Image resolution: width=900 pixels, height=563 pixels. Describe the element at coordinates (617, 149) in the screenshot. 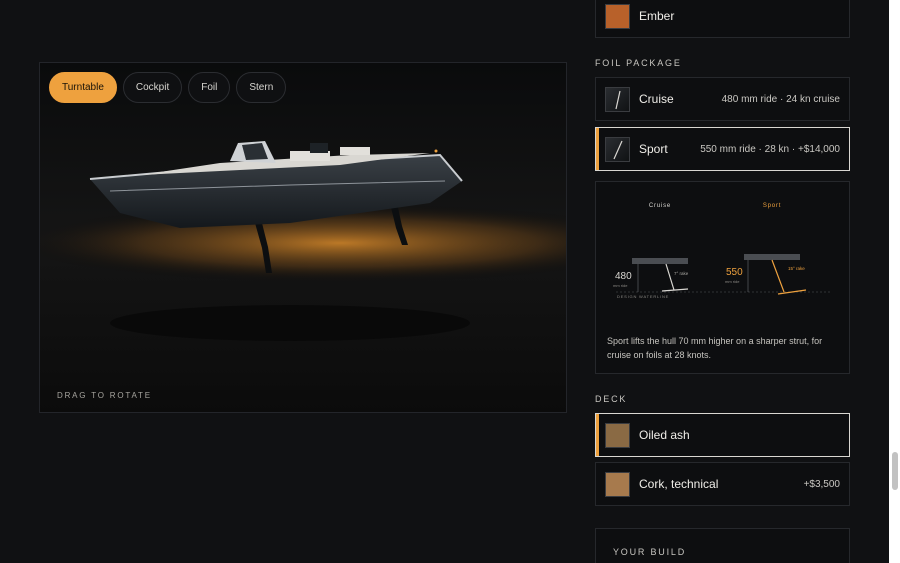

I see `sport-foil-icon` at that location.